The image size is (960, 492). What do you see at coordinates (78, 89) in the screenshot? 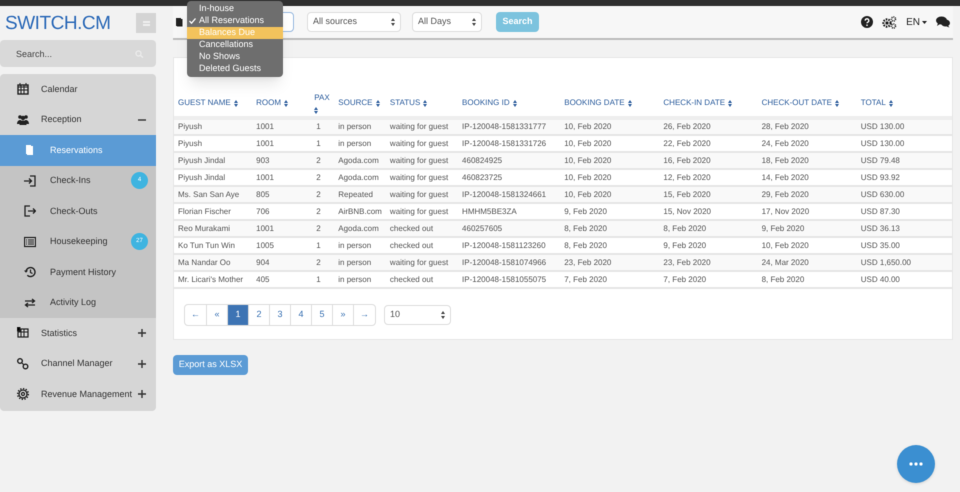
I see `sidebar-item: Calendar` at bounding box center [78, 89].